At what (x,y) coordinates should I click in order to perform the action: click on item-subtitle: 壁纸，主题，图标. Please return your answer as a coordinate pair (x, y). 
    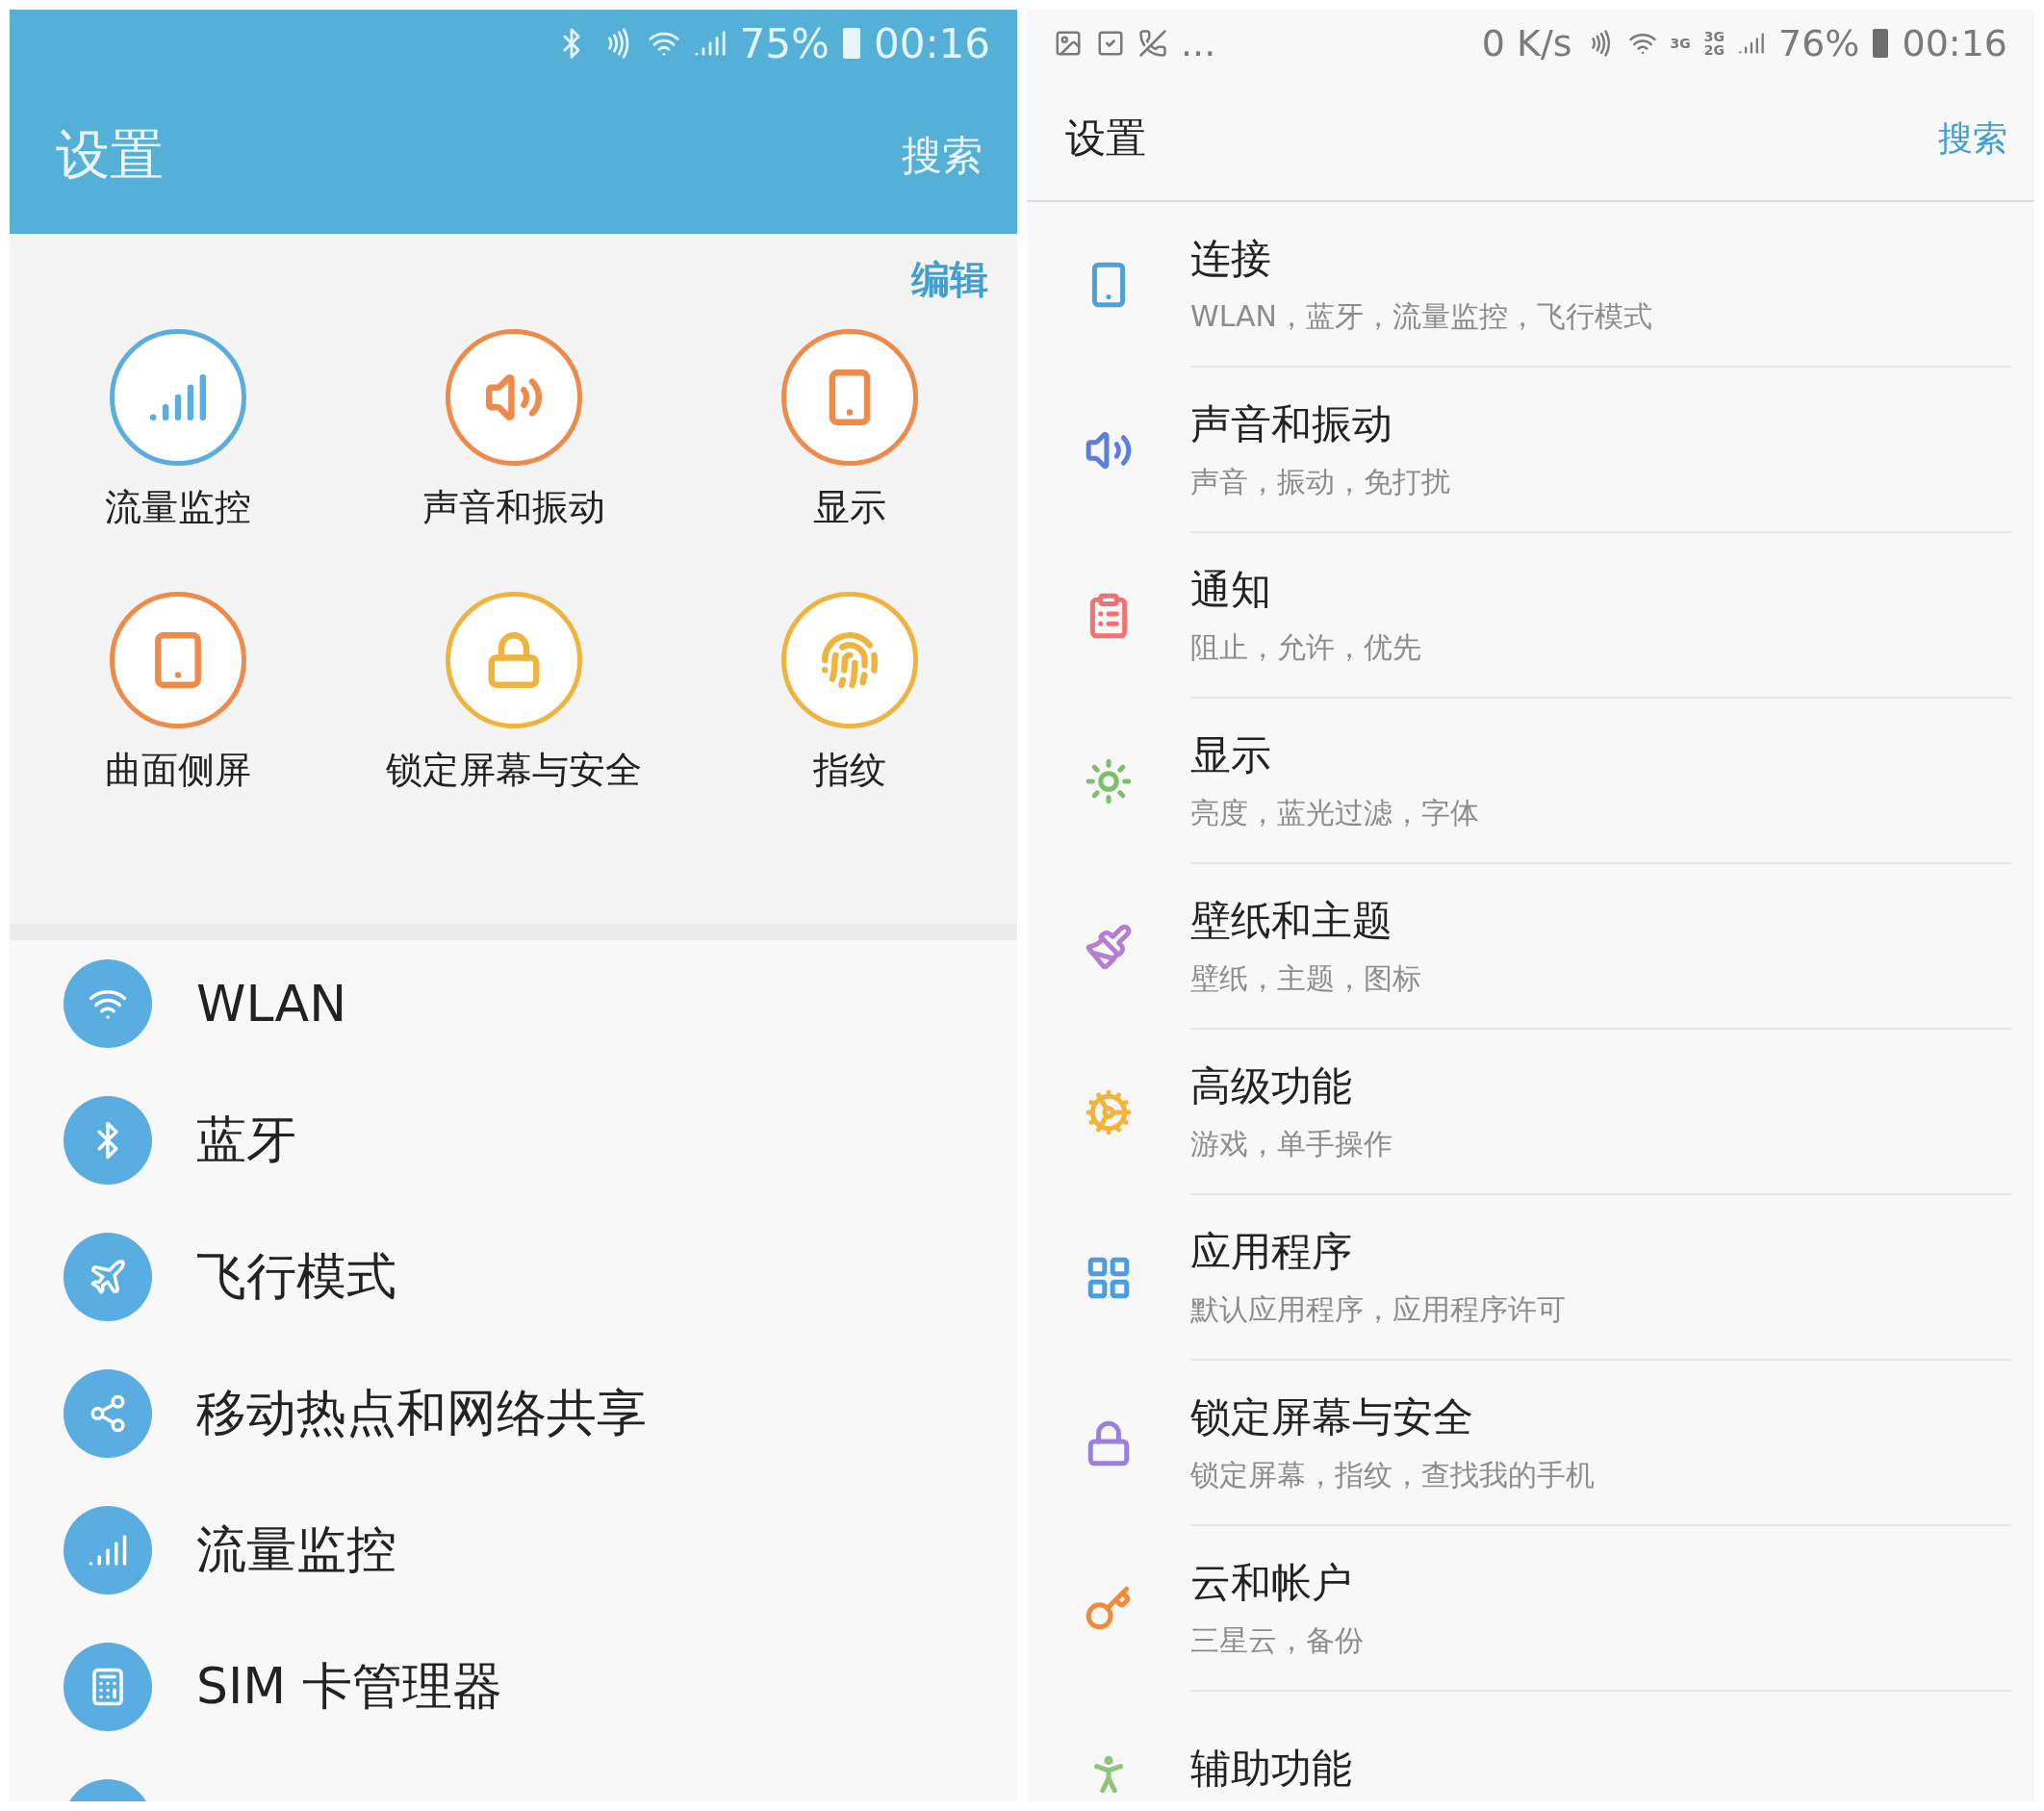
    Looking at the image, I should click on (1306, 978).